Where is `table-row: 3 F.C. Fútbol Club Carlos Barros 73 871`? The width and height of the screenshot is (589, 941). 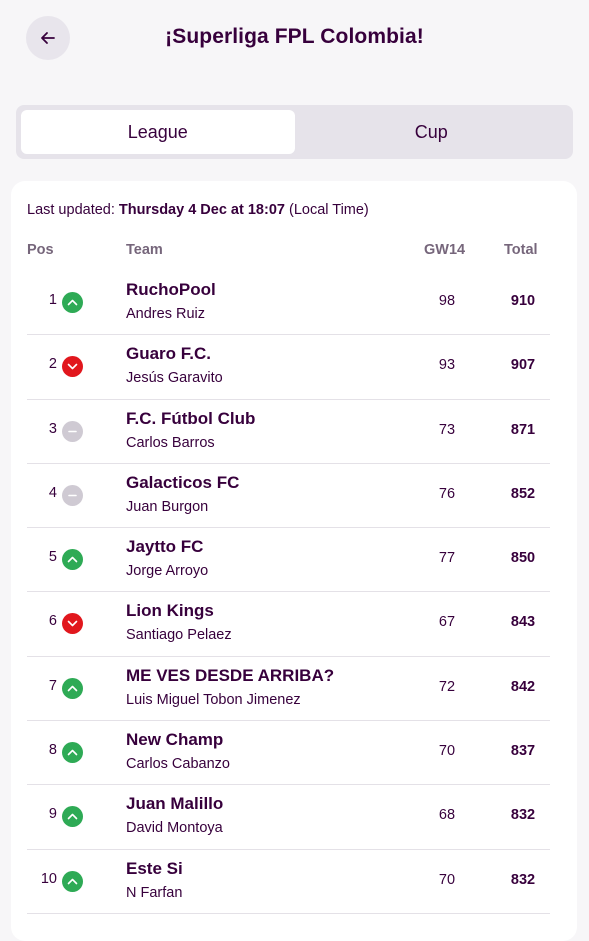
table-row: 3 F.C. Fútbol Club Carlos Barros 73 871 is located at coordinates (288, 432).